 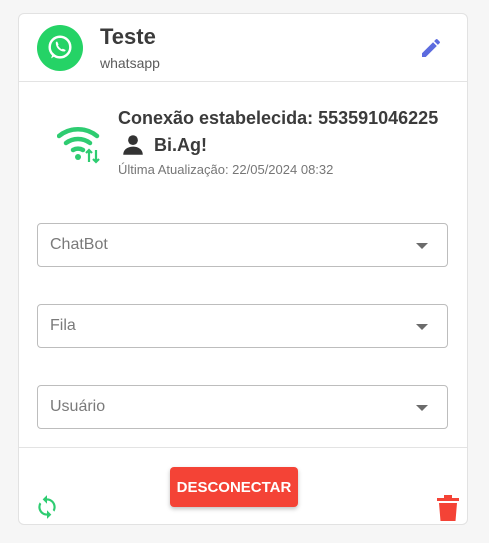 I want to click on connected-user: Bi.Ag!, so click(x=163, y=145).